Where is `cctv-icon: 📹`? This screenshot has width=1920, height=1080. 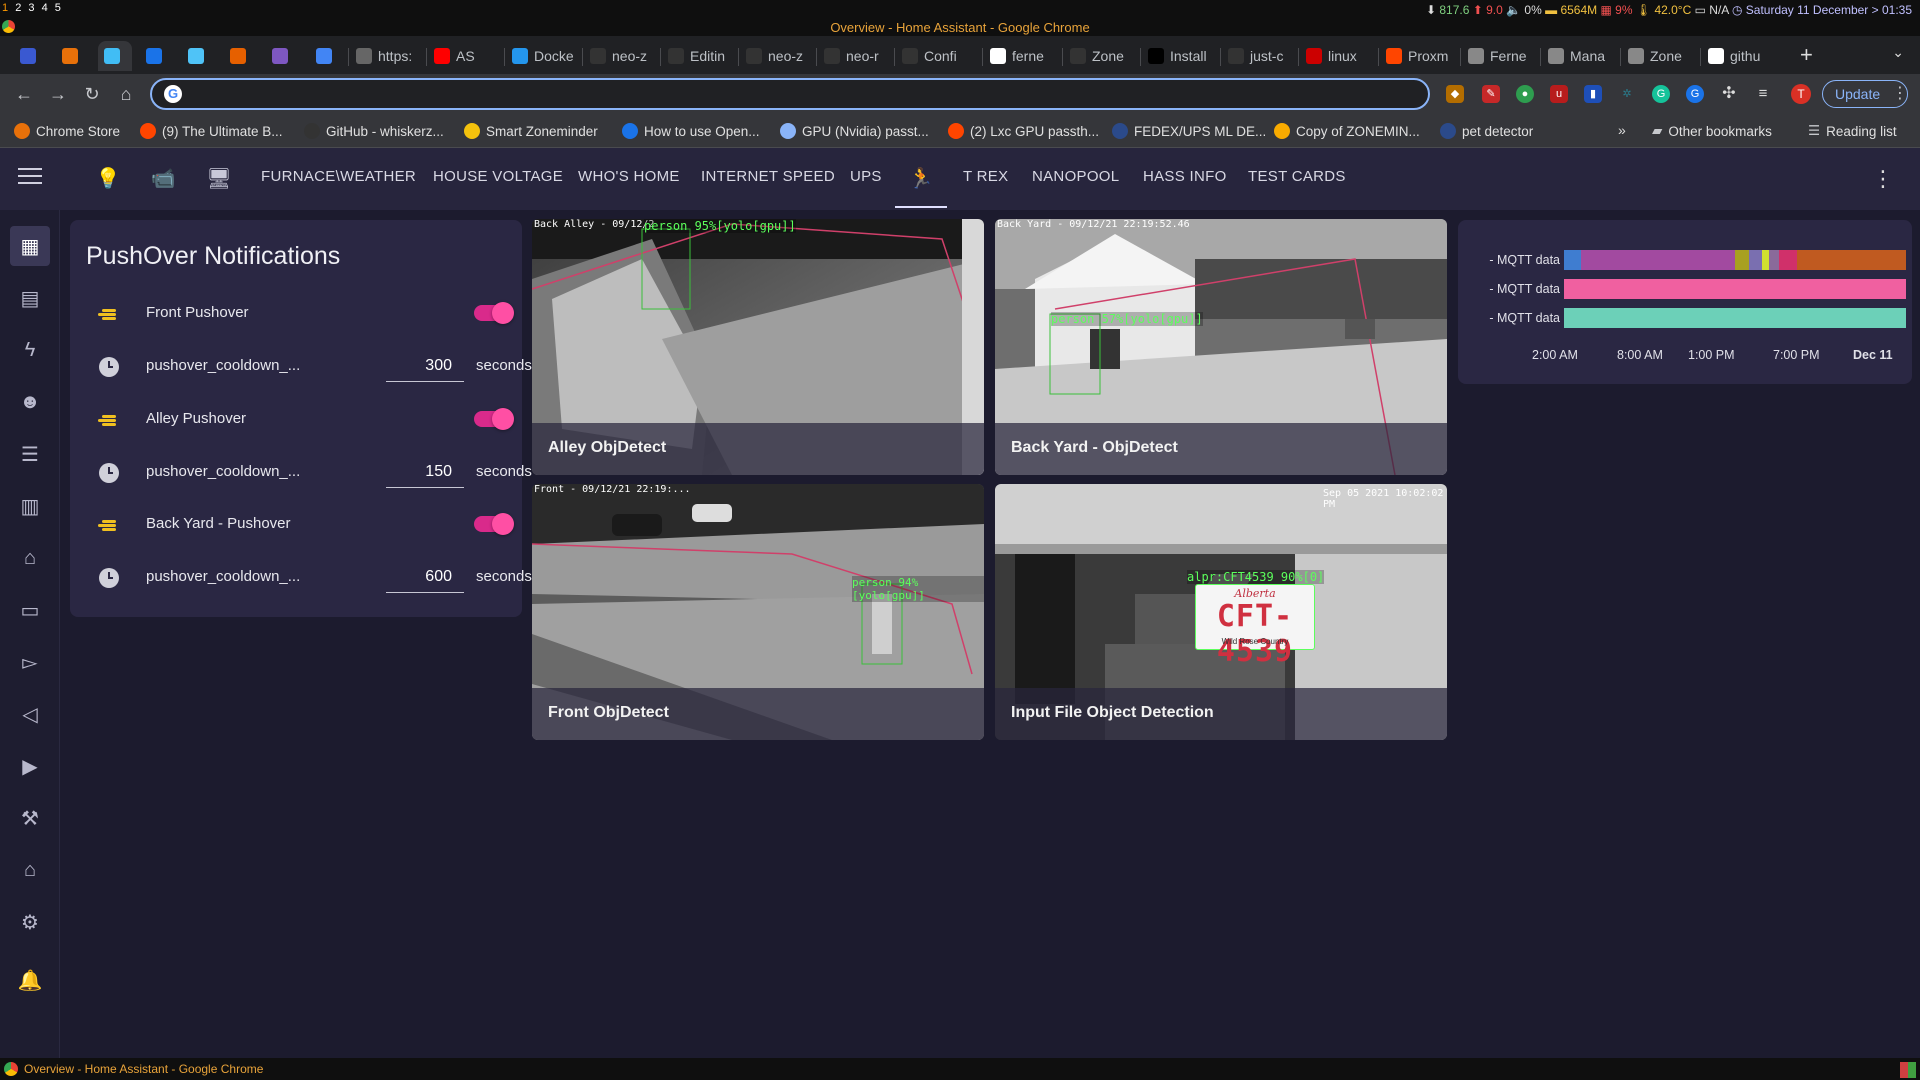 cctv-icon: 📹 is located at coordinates (163, 179).